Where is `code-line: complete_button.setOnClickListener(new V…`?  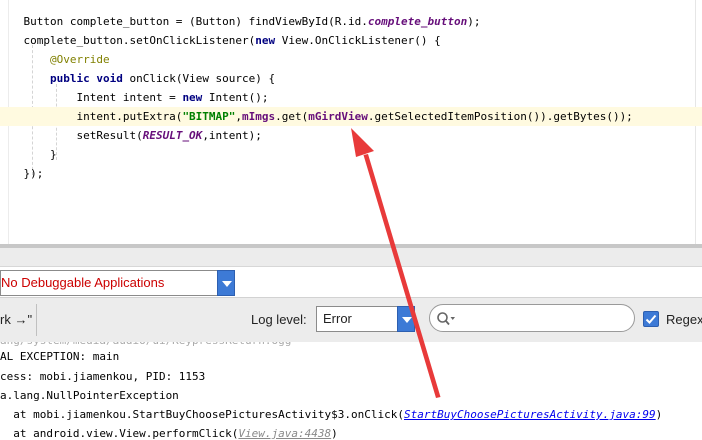
code-line: complete_button.setOnClickListener(new V… is located at coordinates (351, 40).